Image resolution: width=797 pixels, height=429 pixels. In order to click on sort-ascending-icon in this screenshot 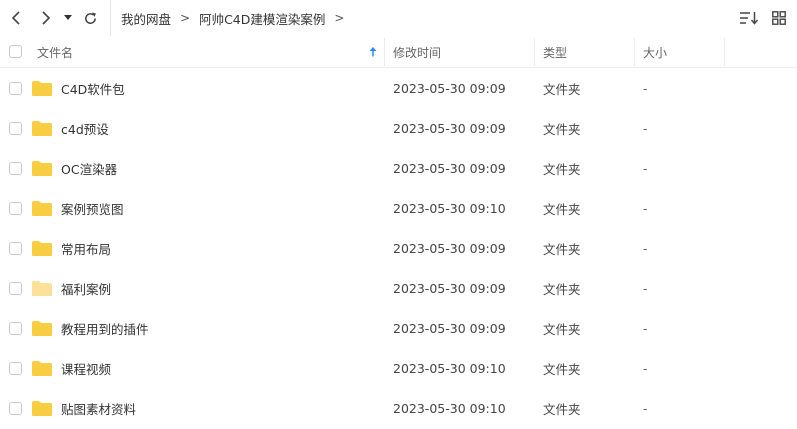, I will do `click(373, 52)`.